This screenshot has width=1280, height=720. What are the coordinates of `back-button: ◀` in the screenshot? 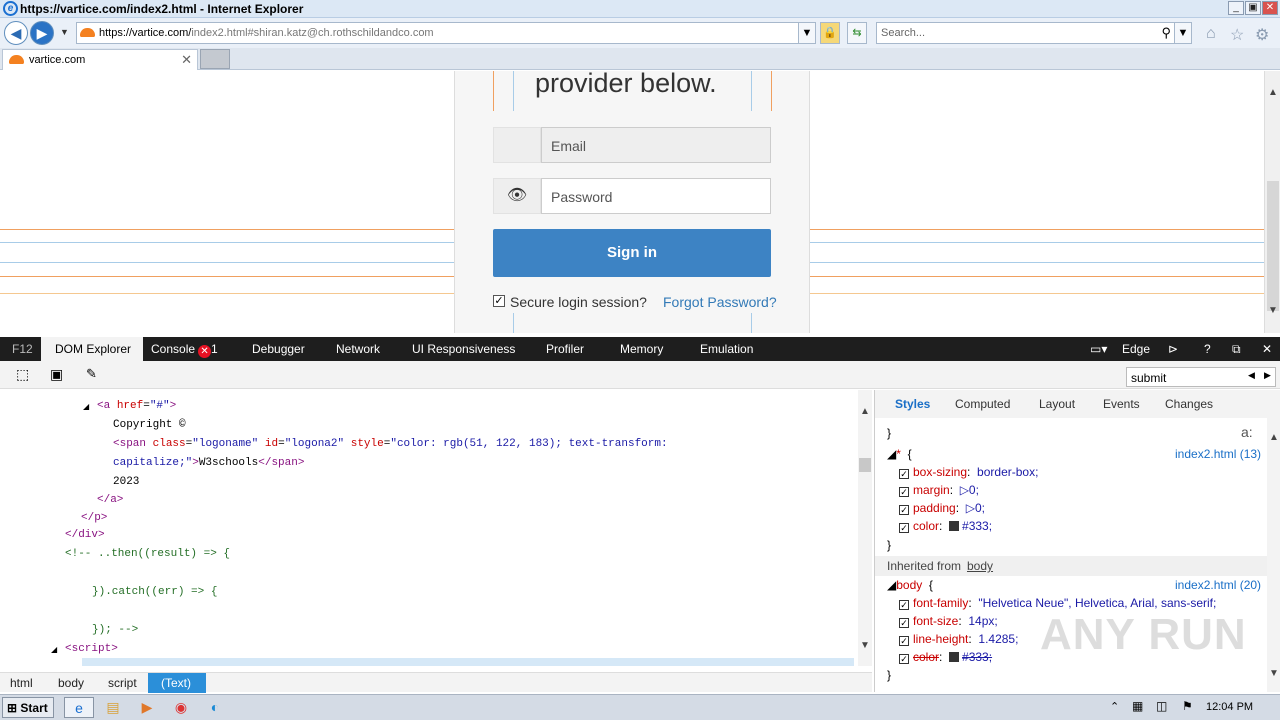 It's located at (16, 33).